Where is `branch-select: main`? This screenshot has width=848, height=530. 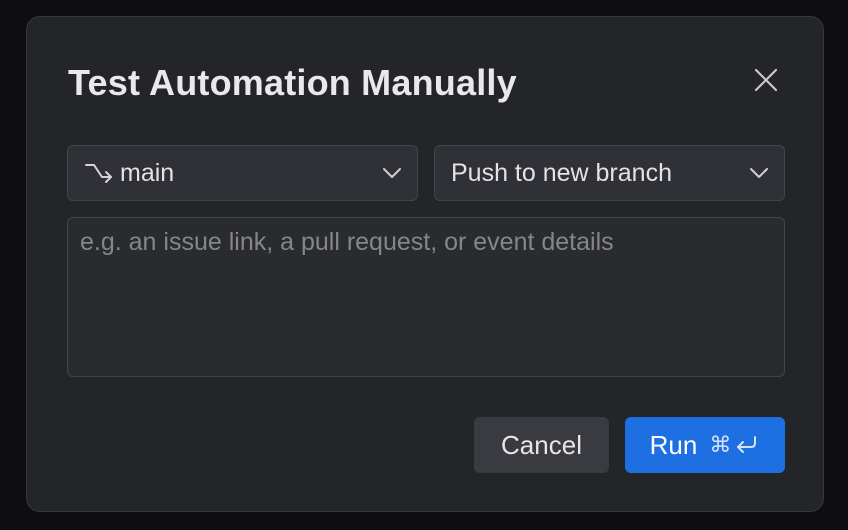 branch-select: main is located at coordinates (242, 173).